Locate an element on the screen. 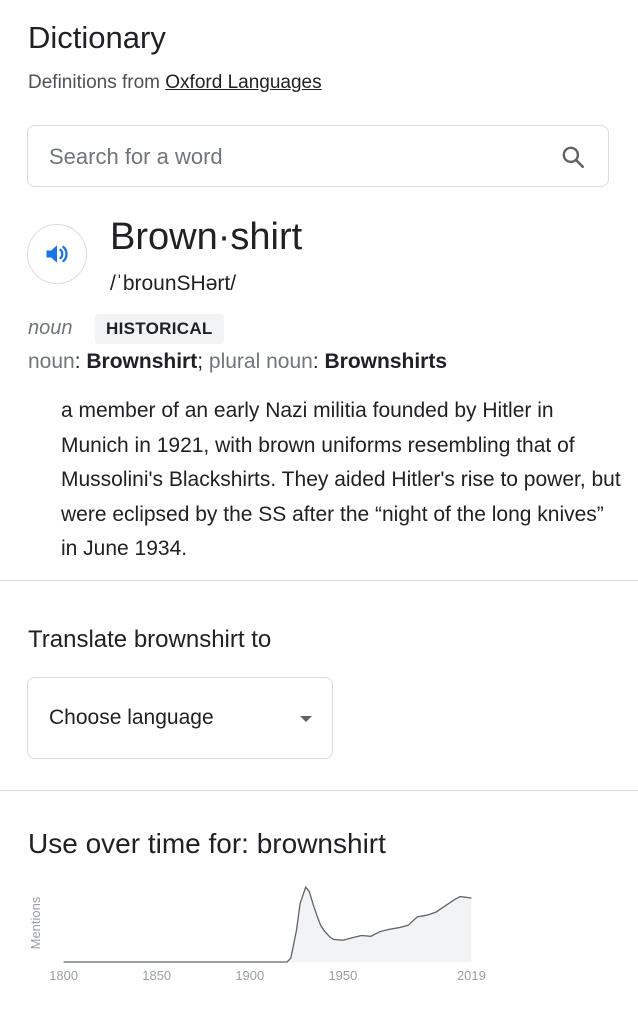  subtitle: Definitions from Oxford Languages is located at coordinates (175, 83).